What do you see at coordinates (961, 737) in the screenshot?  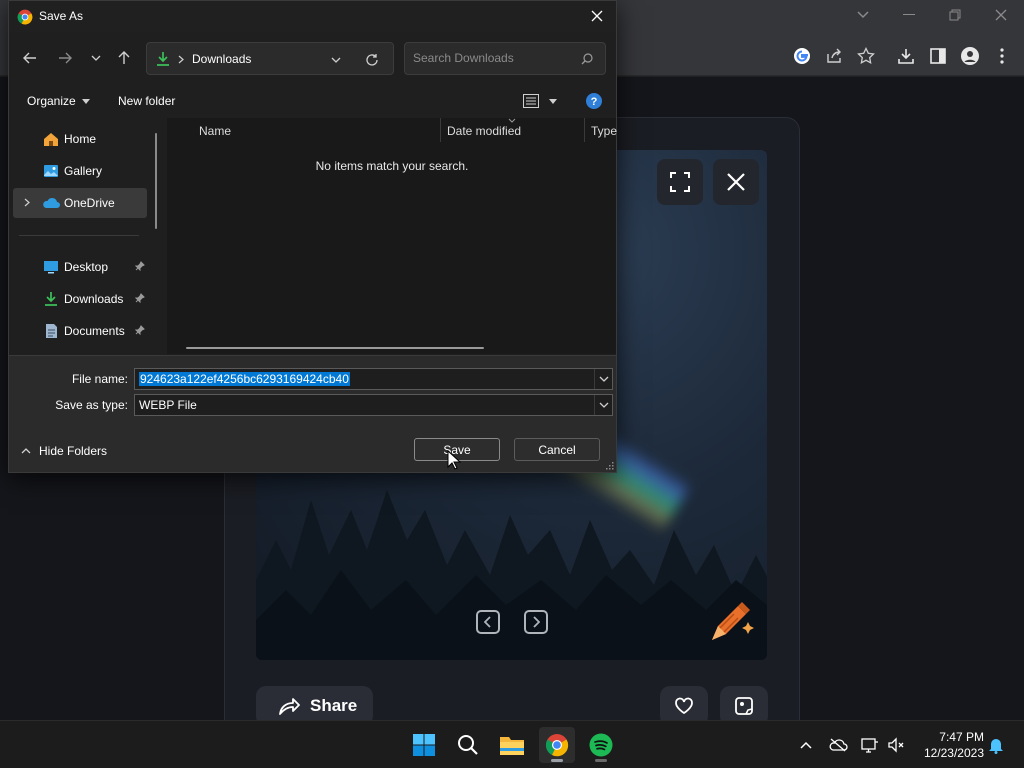 I see `clock-time: 7:47 PM` at bounding box center [961, 737].